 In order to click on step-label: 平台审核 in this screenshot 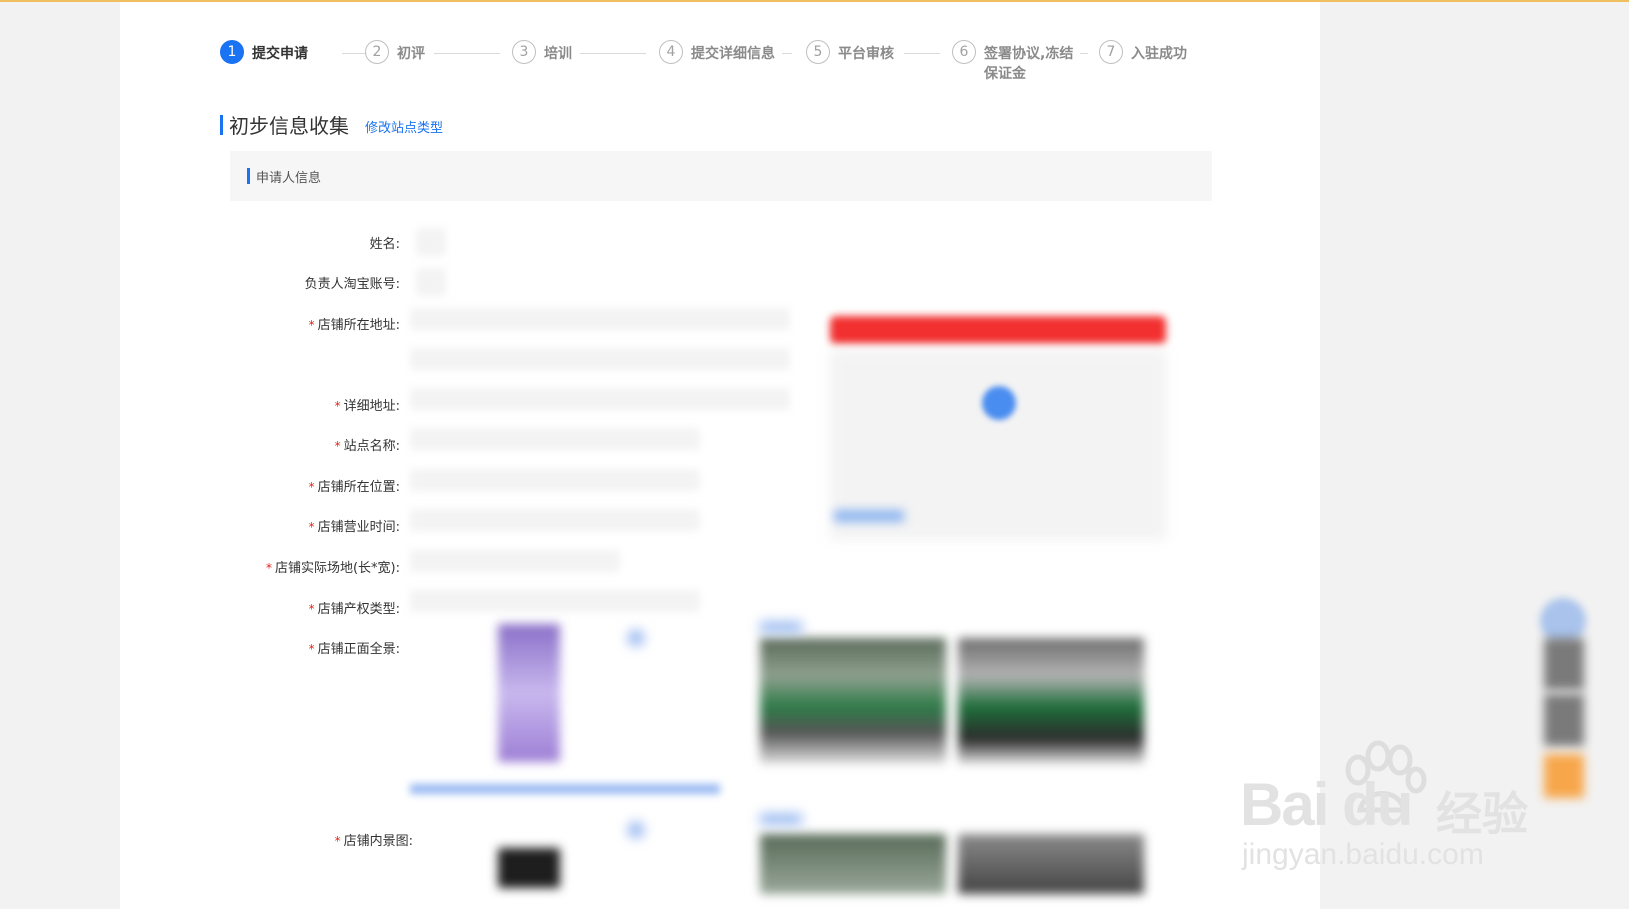, I will do `click(866, 54)`.